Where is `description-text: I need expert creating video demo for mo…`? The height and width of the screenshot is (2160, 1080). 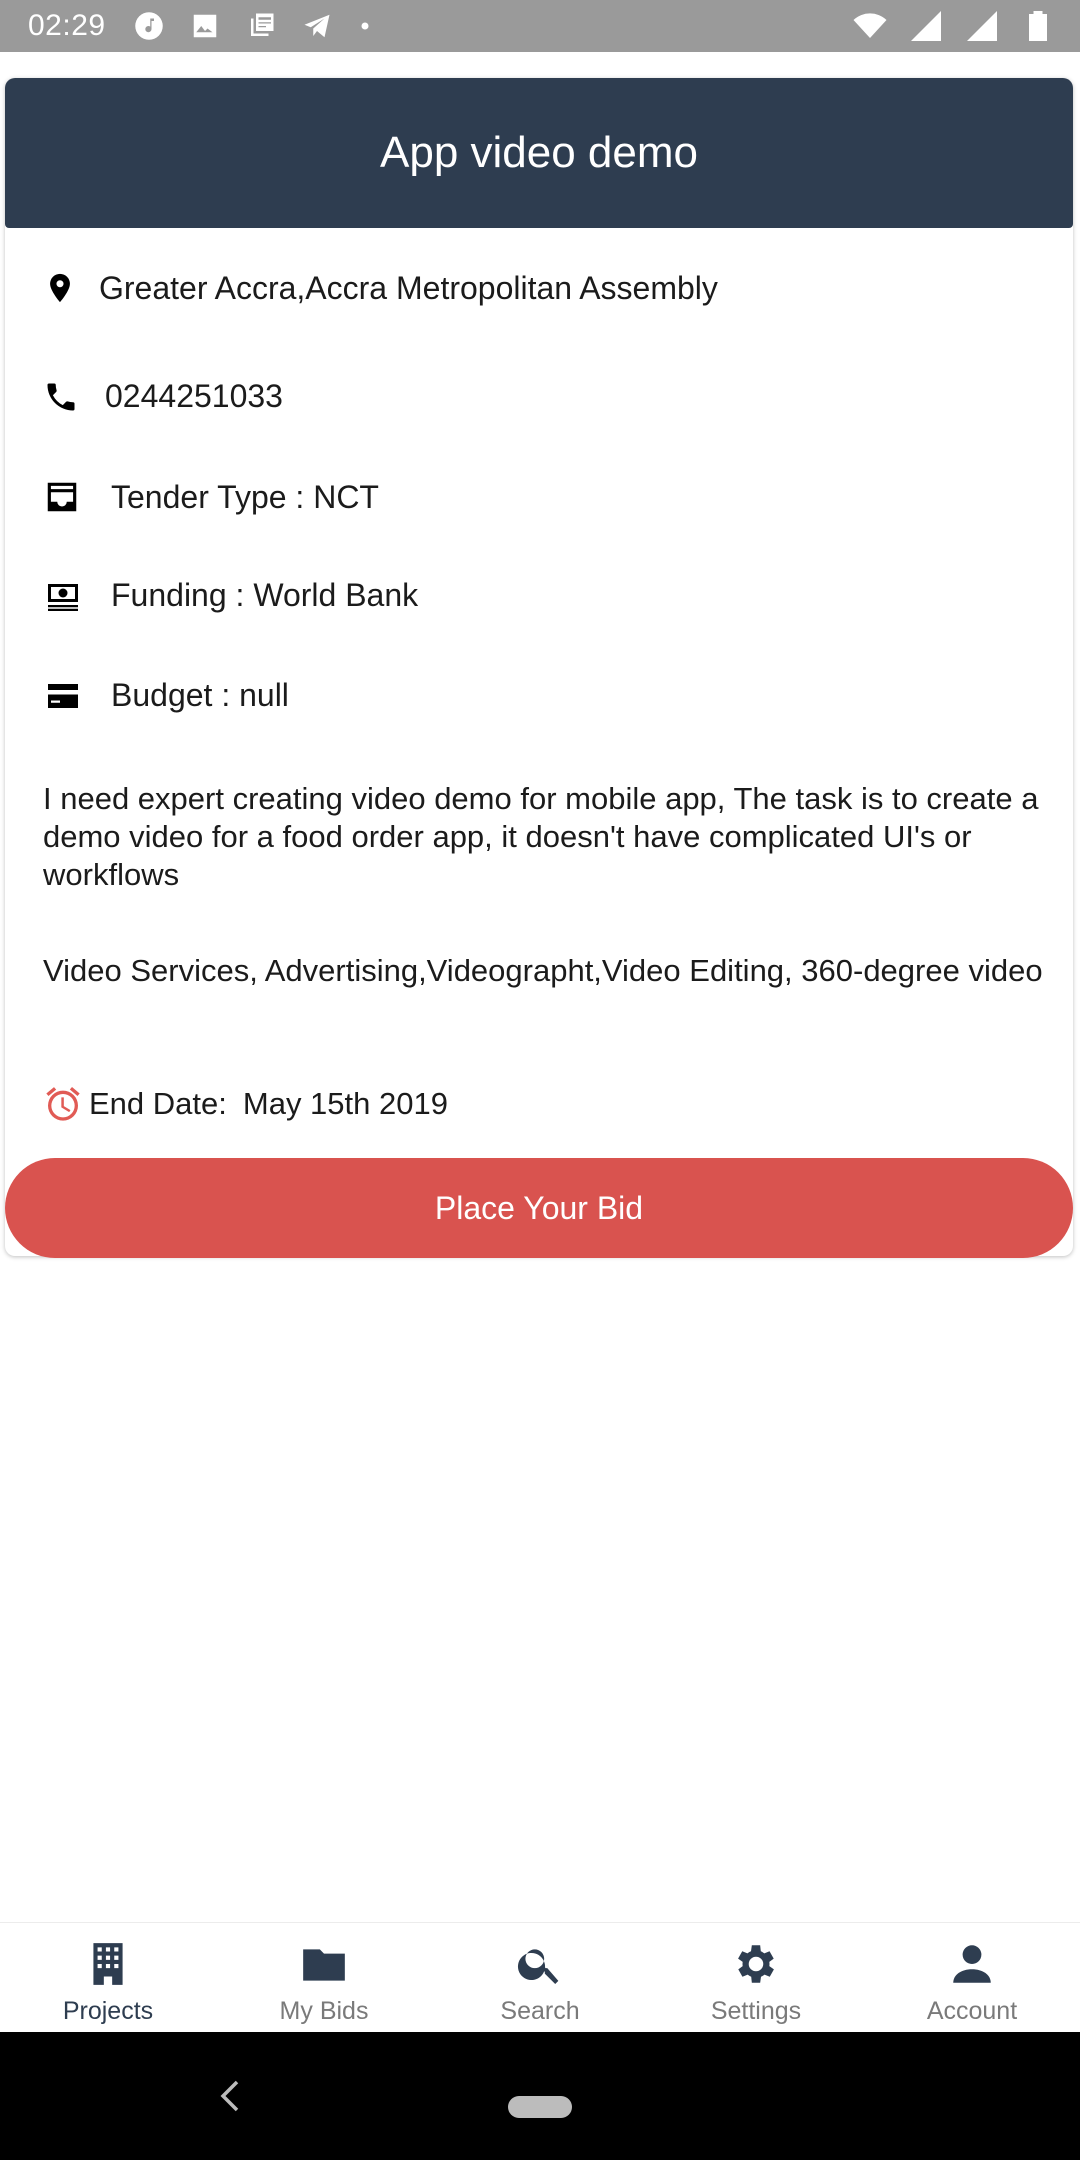
description-text: I need expert creating video demo for mo… is located at coordinates (541, 836).